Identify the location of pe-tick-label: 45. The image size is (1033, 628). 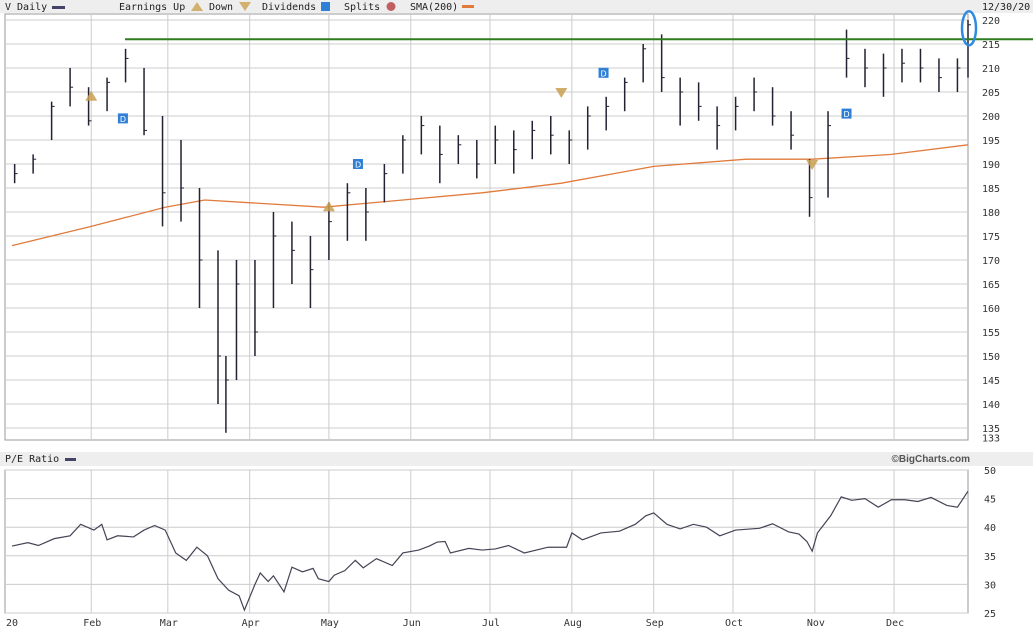
(990, 500).